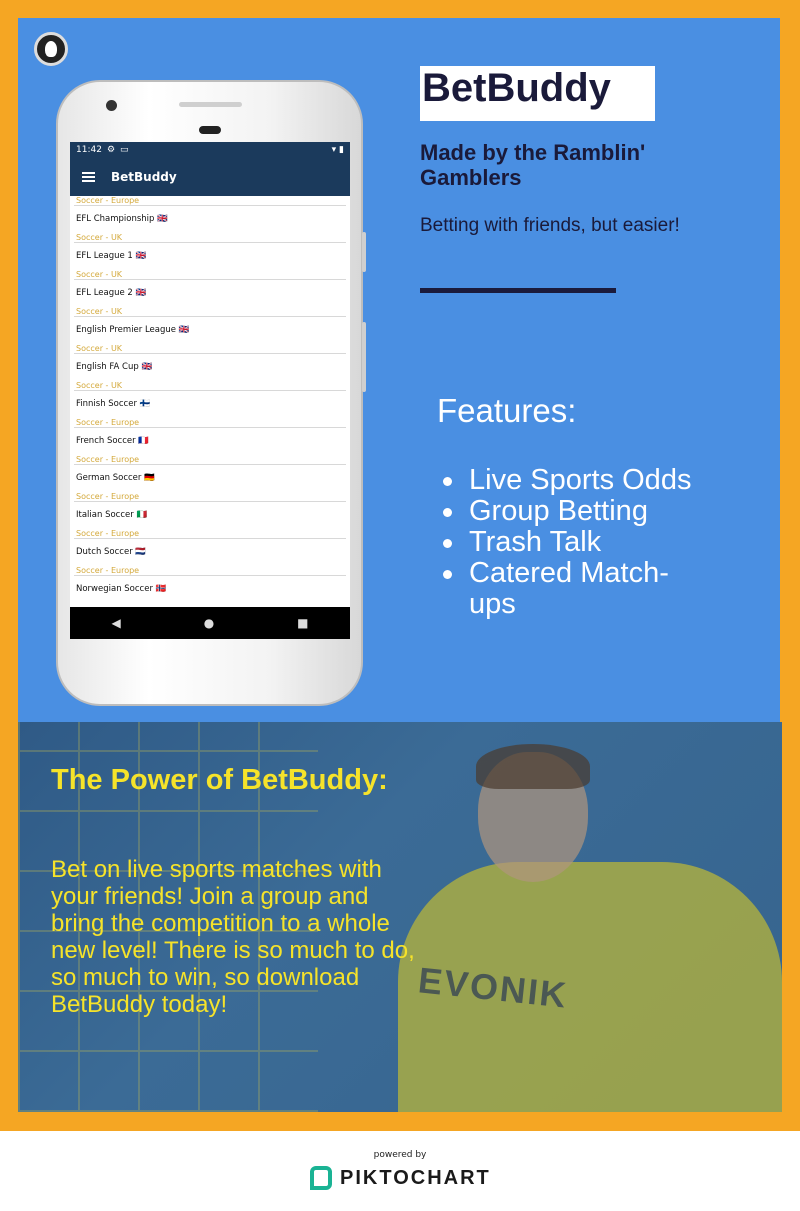  I want to click on team-logo-icon, so click(51, 49).